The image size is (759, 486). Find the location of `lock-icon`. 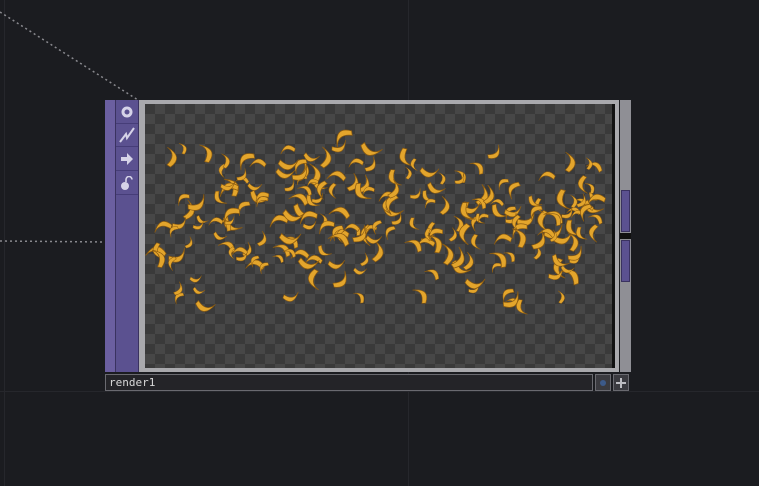

lock-icon is located at coordinates (127, 183).